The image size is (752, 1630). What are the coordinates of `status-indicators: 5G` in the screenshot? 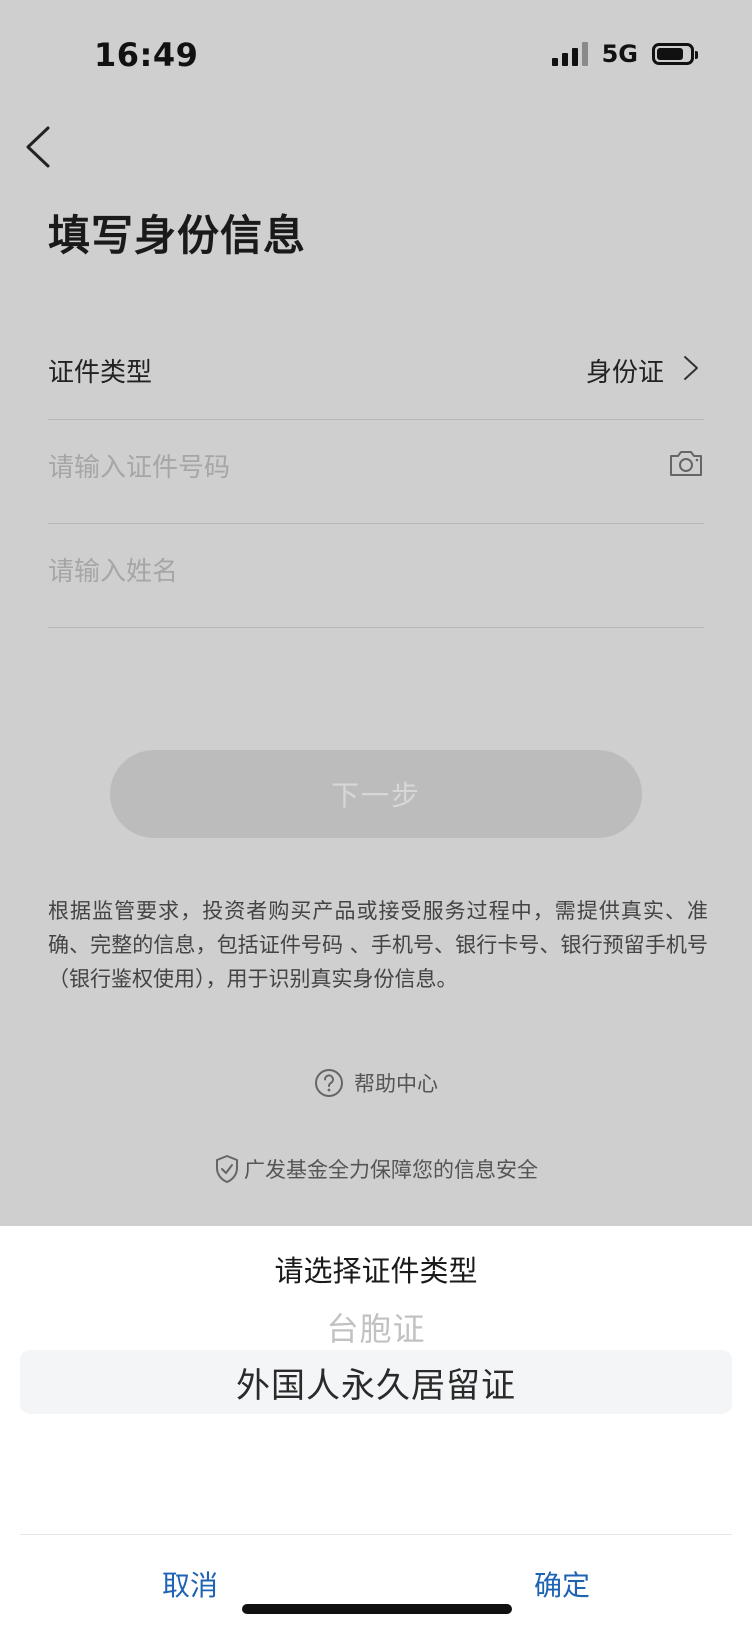 It's located at (624, 54).